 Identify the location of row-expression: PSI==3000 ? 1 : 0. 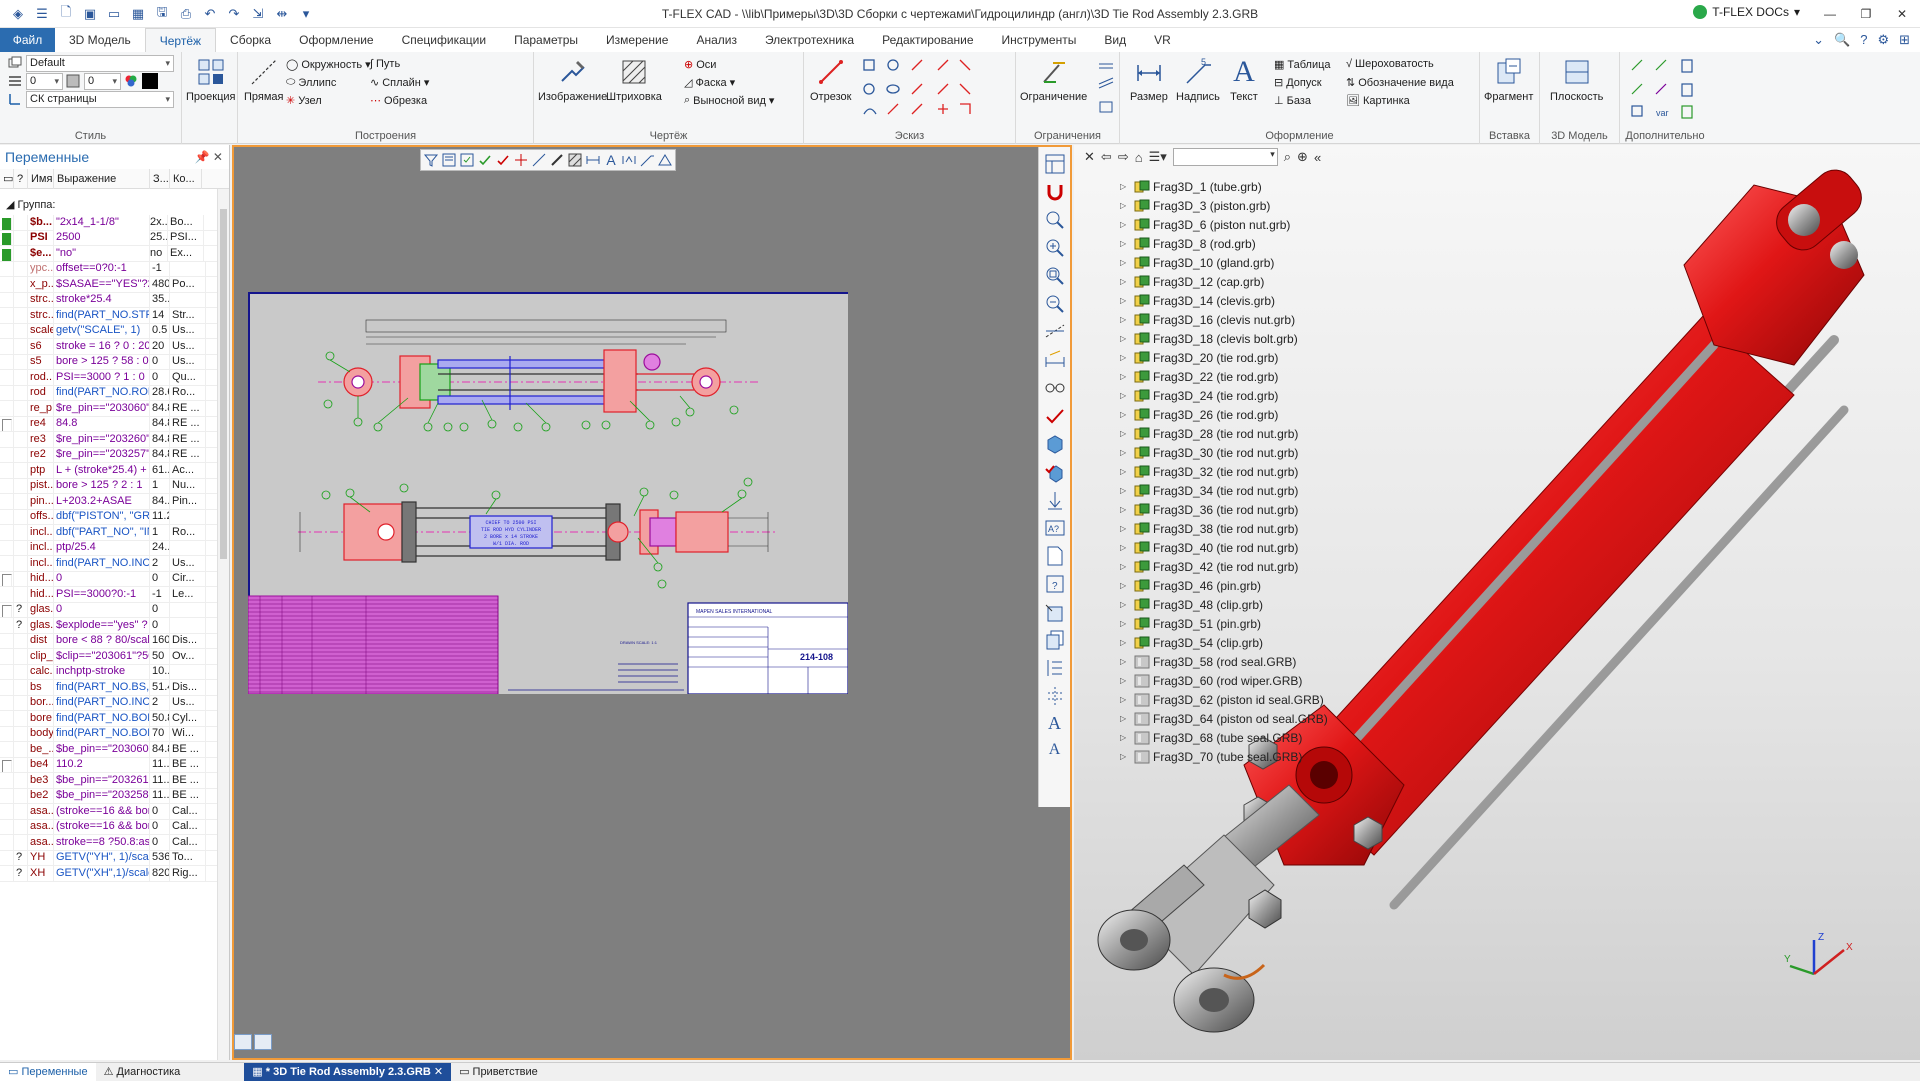
(102, 377).